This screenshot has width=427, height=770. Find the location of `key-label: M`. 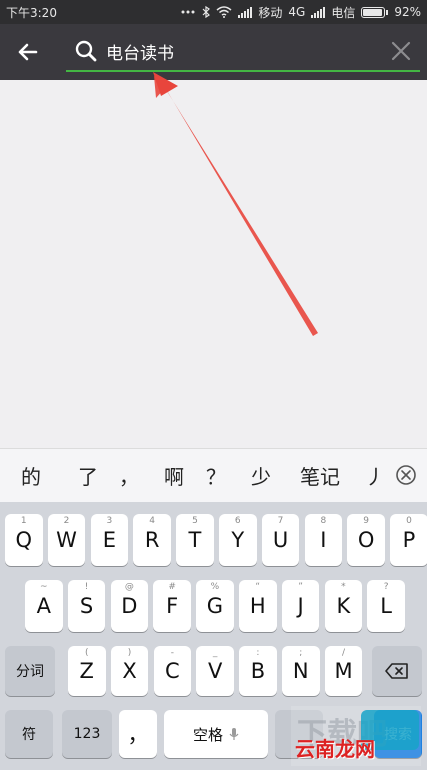

key-label: M is located at coordinates (343, 671).